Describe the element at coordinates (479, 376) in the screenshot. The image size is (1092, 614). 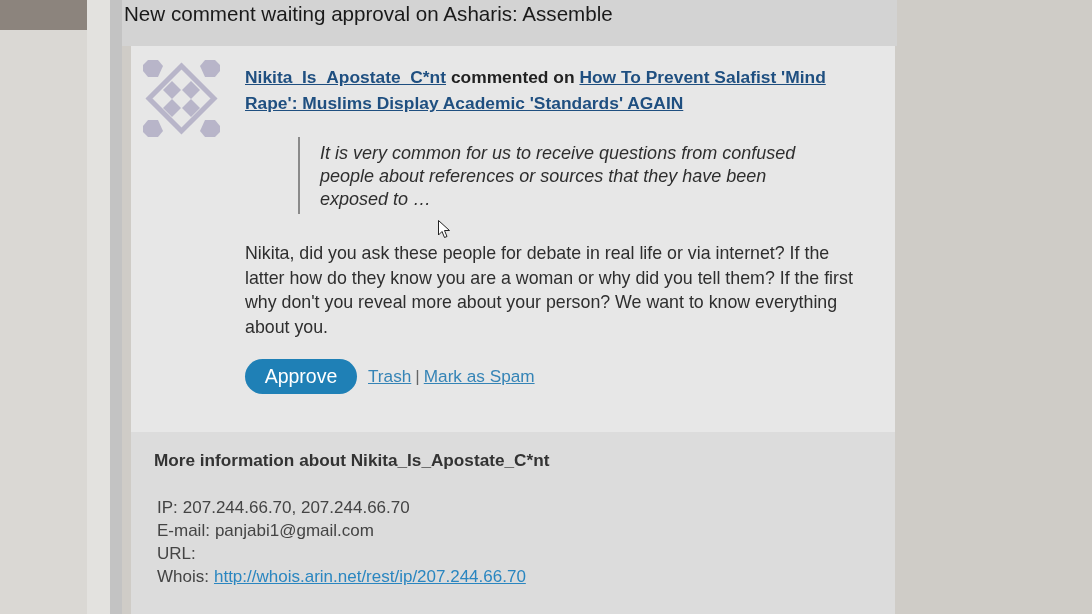
I see `action-link: Mark as Spam` at that location.